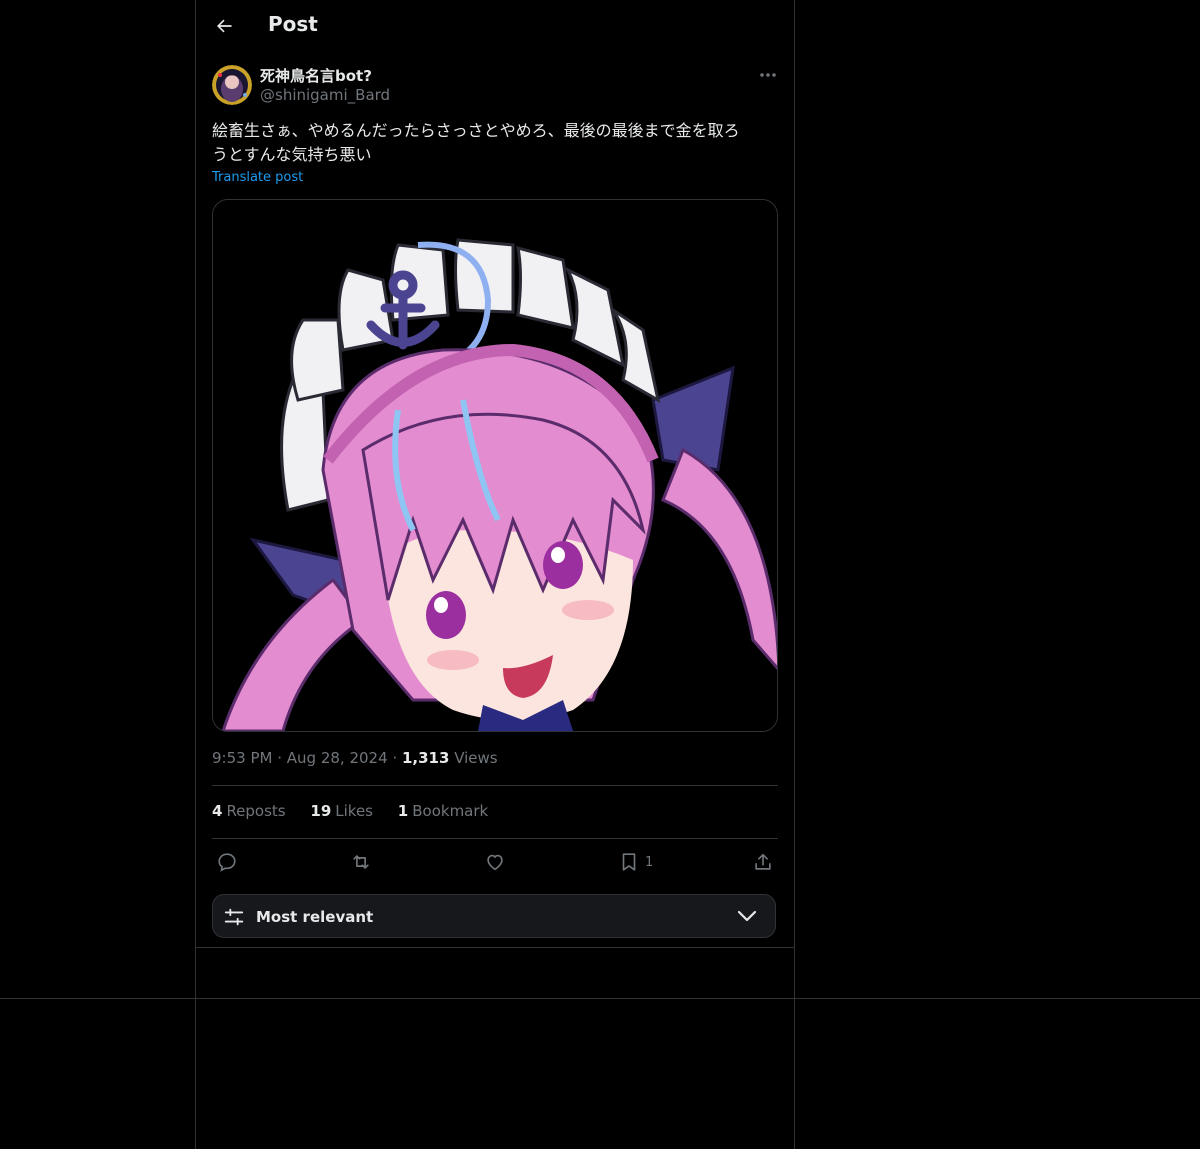 The image size is (1200, 1149). Describe the element at coordinates (649, 862) in the screenshot. I see `bookmark-count: 1` at that location.